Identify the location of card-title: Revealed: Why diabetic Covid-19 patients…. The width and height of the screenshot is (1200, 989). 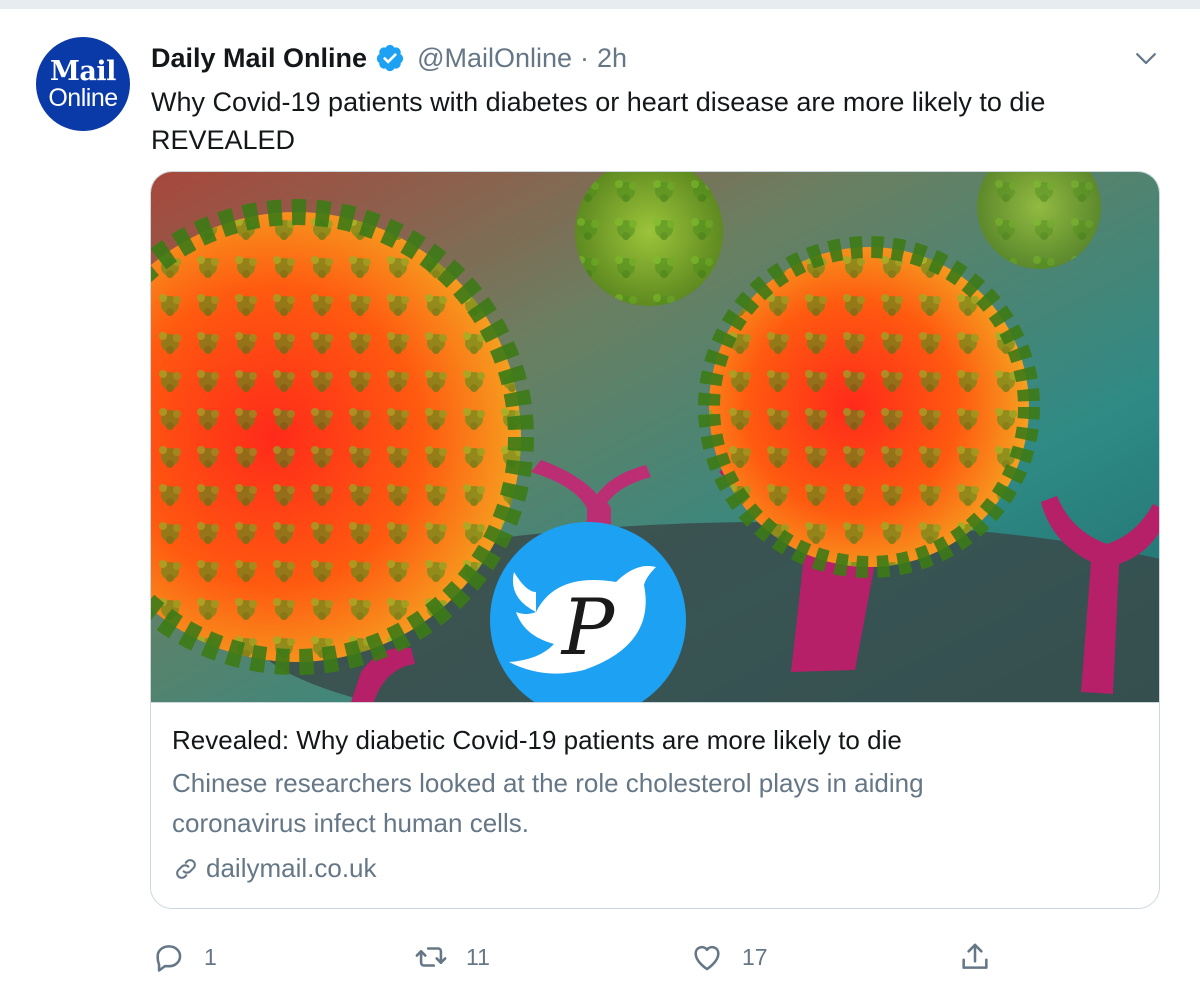
(537, 740).